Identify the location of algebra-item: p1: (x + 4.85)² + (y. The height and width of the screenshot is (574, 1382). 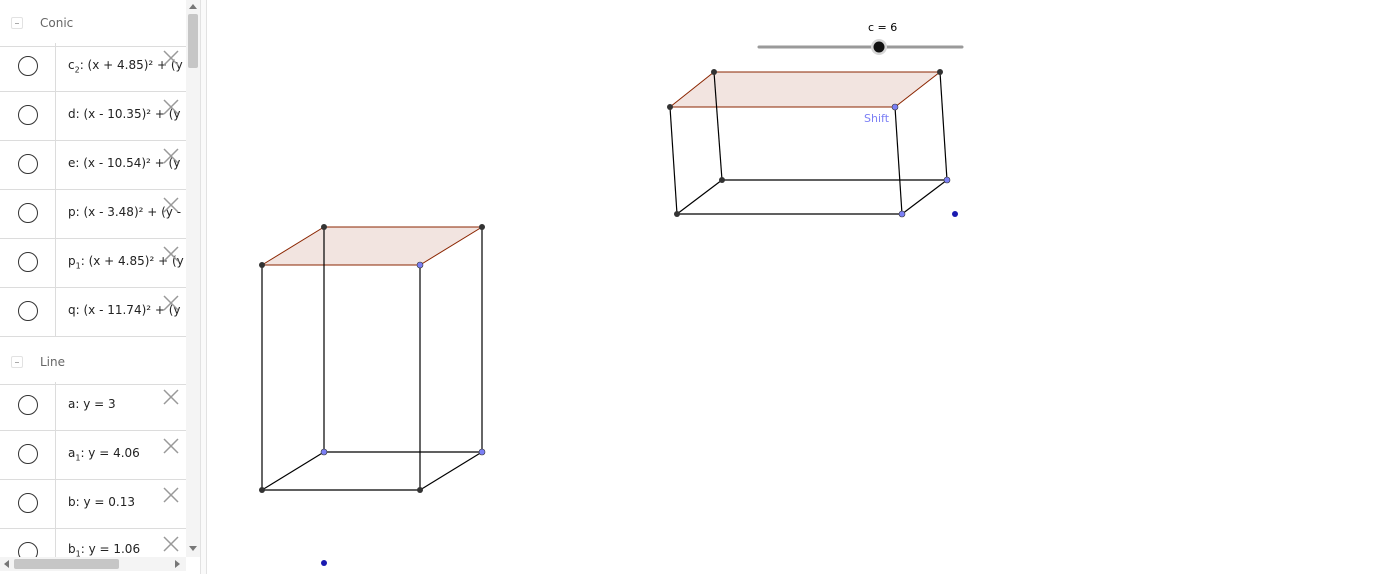
(93, 263).